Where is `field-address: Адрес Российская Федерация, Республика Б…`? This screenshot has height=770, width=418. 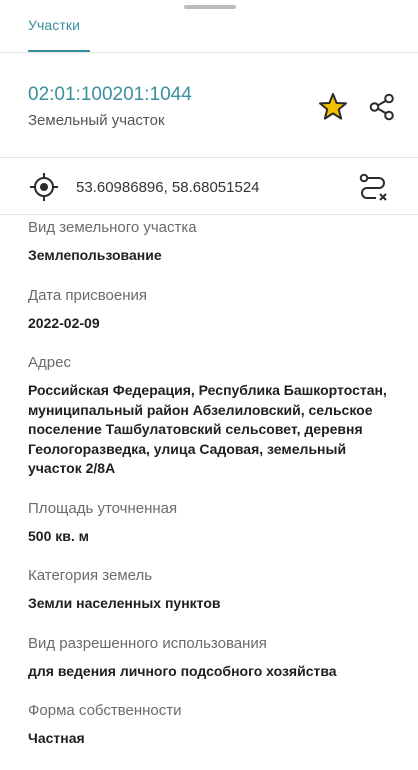 field-address: Адрес Российская Федерация, Республика Б… is located at coordinates (213, 416).